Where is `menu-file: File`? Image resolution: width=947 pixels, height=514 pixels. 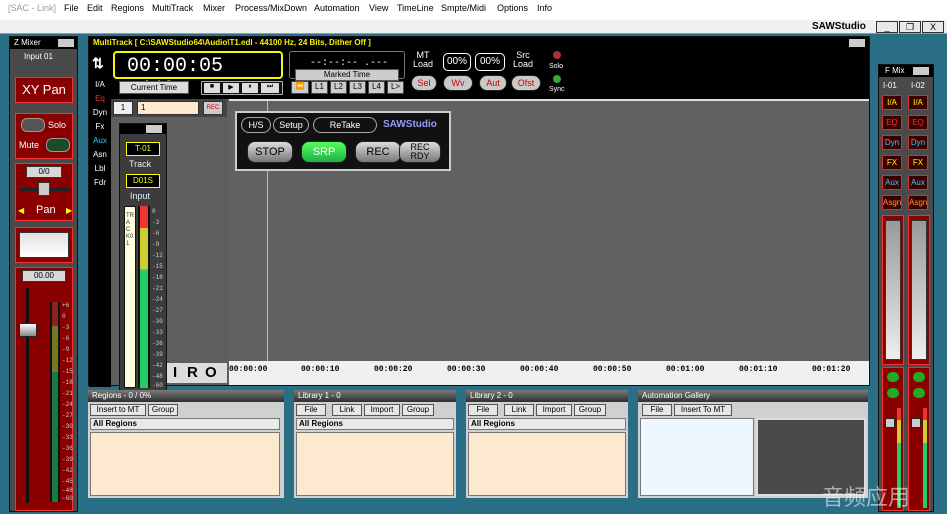 menu-file: File is located at coordinates (71, 8).